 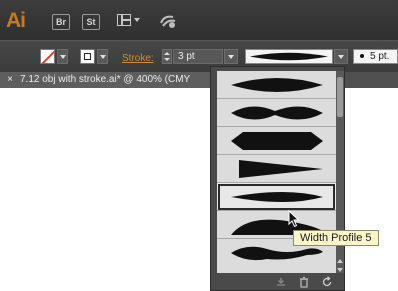 I want to click on stroke-weight-input: 3 pt, so click(x=198, y=56).